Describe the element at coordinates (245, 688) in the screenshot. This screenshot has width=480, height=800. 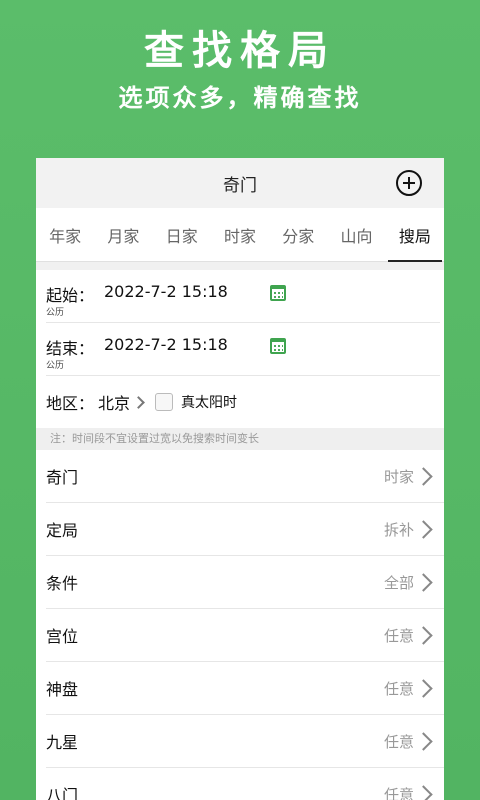
I see `option-row-shenpan: 神盘 任意` at that location.